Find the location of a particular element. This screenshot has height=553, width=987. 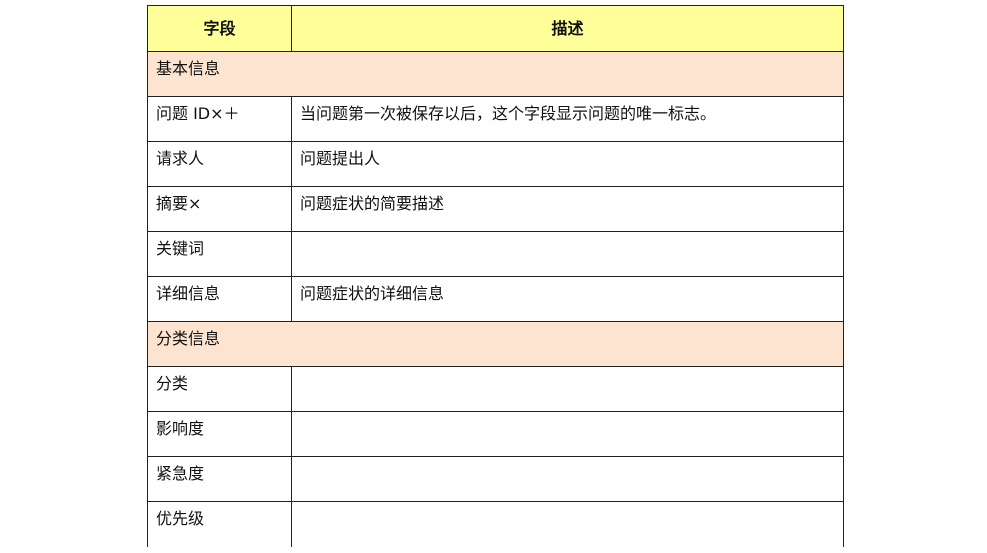

description-cell: 问题症状的简要描述 is located at coordinates (567, 209).